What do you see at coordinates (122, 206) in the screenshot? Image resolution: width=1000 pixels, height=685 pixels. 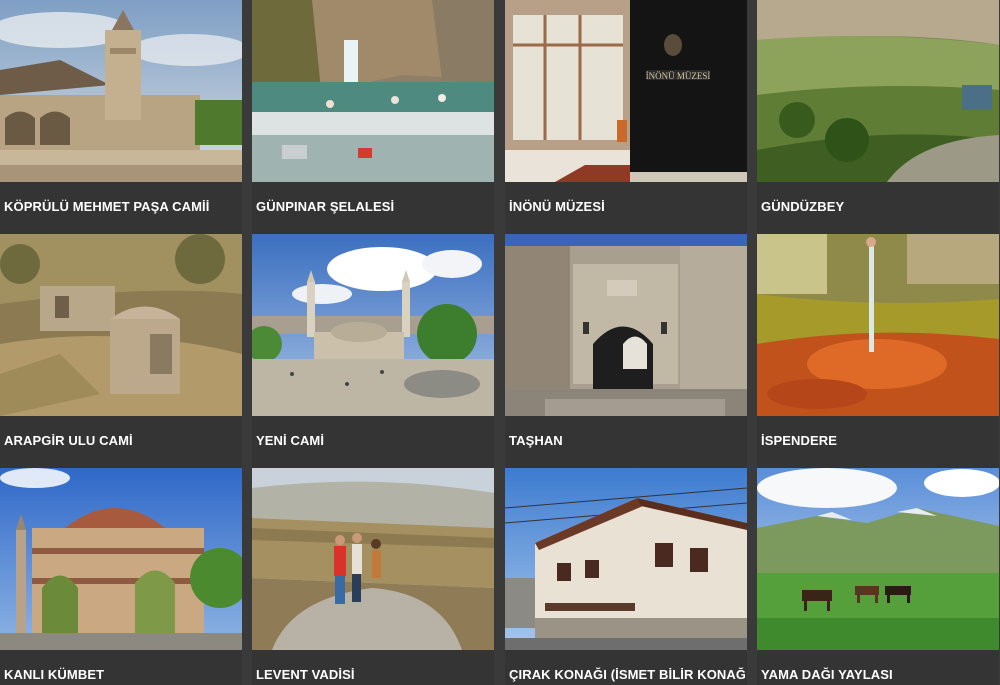 I see `place-title: KÖPRÜLÜ MEHMET PAŞA CAMİİ` at bounding box center [122, 206].